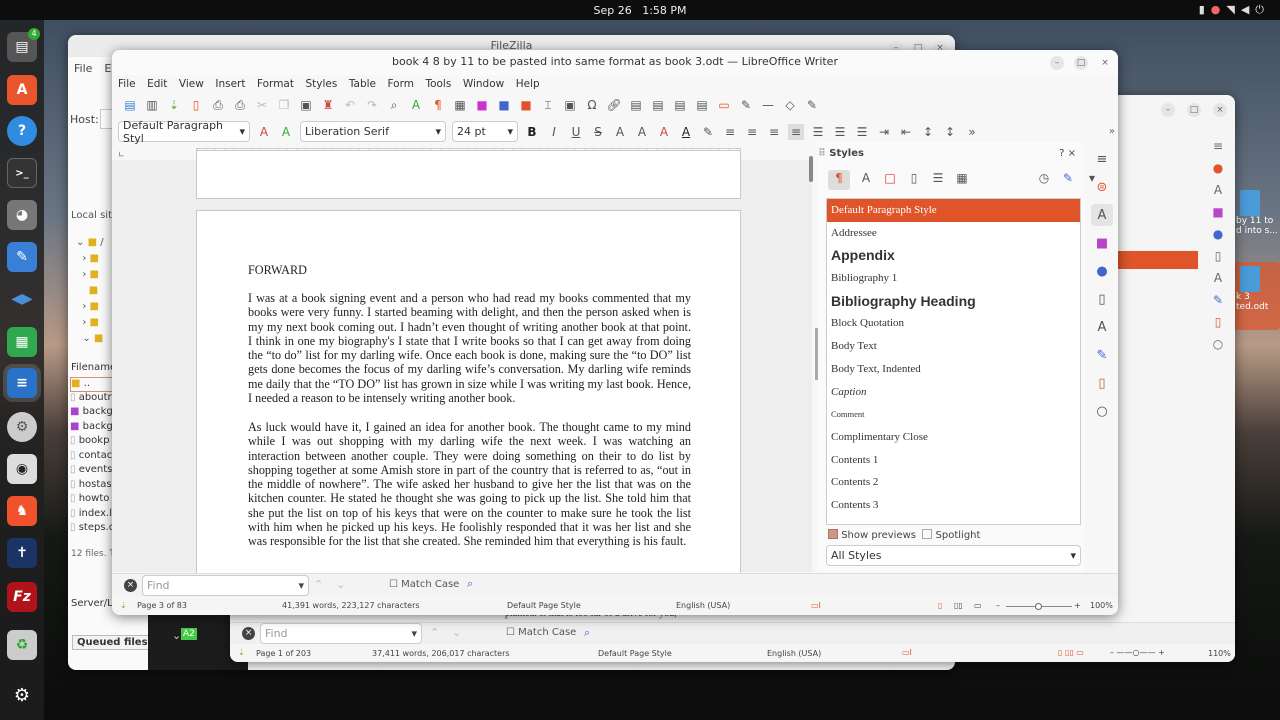  What do you see at coordinates (746, 105) in the screenshot?
I see `track-changes-icon: ✎` at bounding box center [746, 105].